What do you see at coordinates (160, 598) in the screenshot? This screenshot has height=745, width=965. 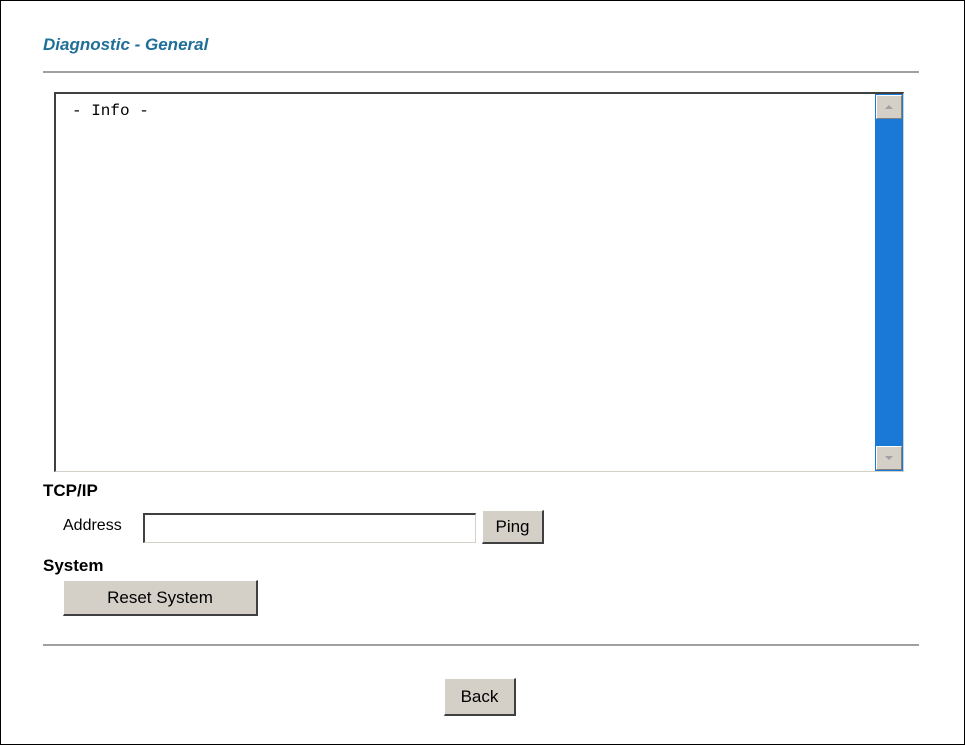 I see `reset-system-button: Reset System` at bounding box center [160, 598].